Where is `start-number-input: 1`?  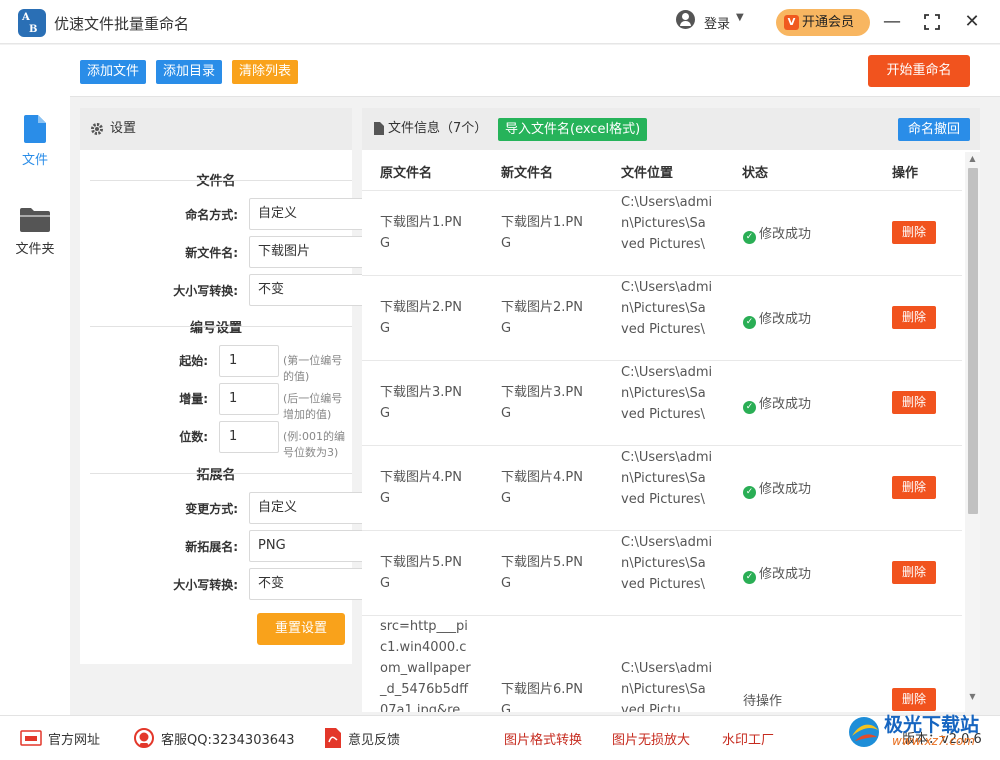
start-number-input: 1 is located at coordinates (249, 361).